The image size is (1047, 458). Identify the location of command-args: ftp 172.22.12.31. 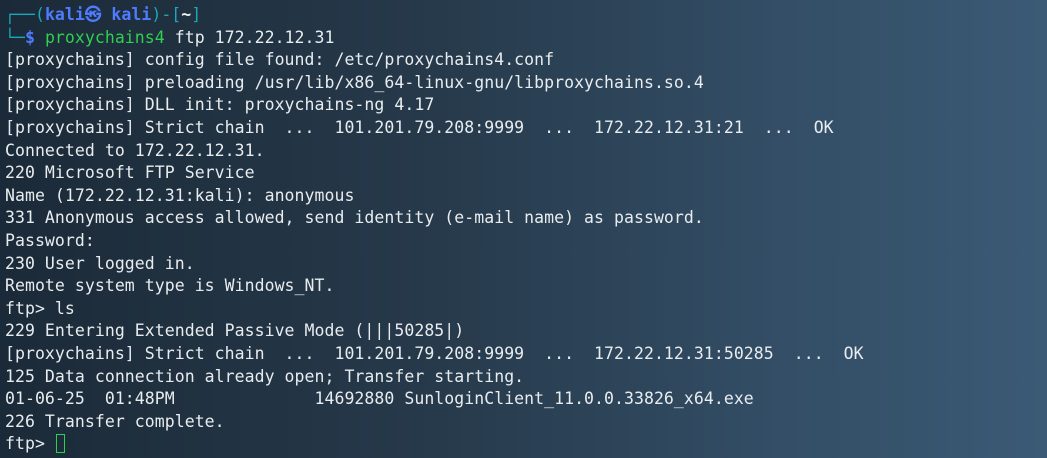
(249, 37).